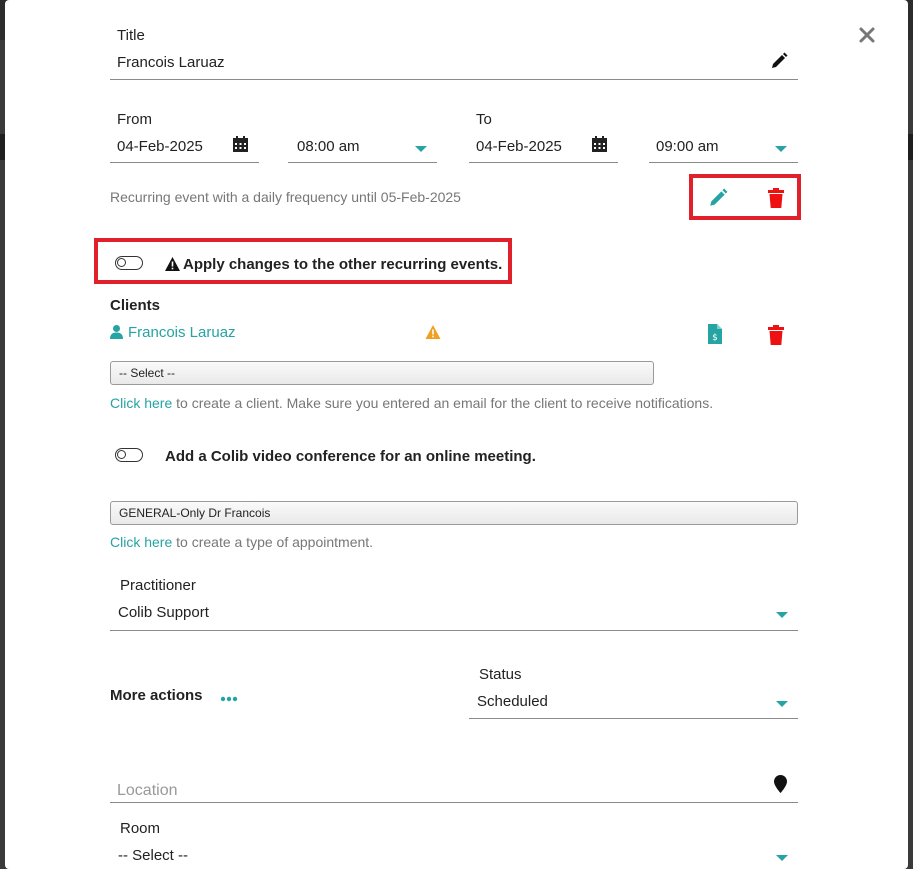  I want to click on client-select: -- Select --, so click(382, 373).